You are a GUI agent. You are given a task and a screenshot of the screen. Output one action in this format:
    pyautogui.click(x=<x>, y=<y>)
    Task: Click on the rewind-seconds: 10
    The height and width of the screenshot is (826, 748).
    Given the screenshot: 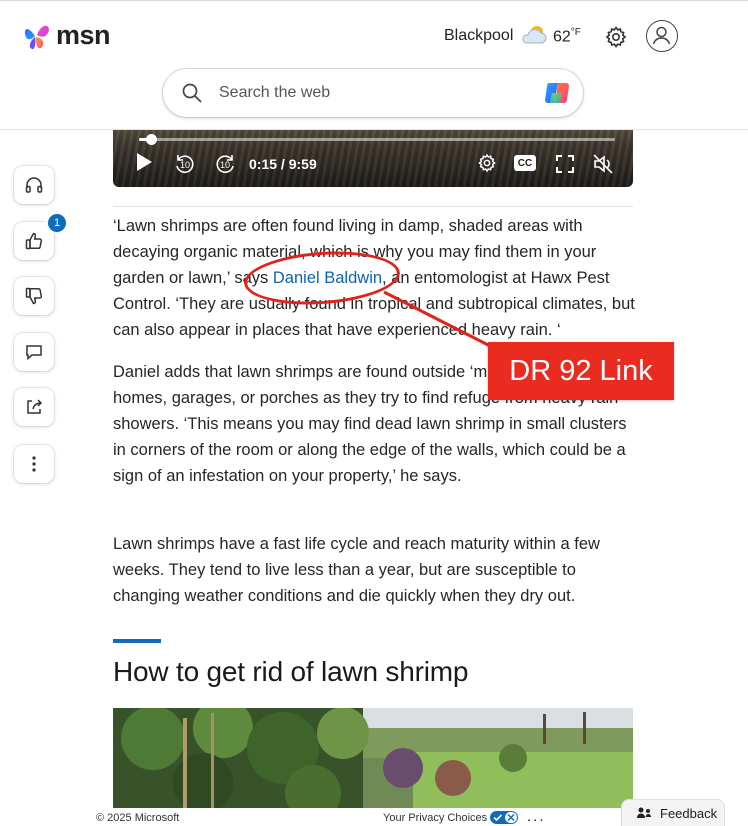 What is the action you would take?
    pyautogui.click(x=185, y=165)
    